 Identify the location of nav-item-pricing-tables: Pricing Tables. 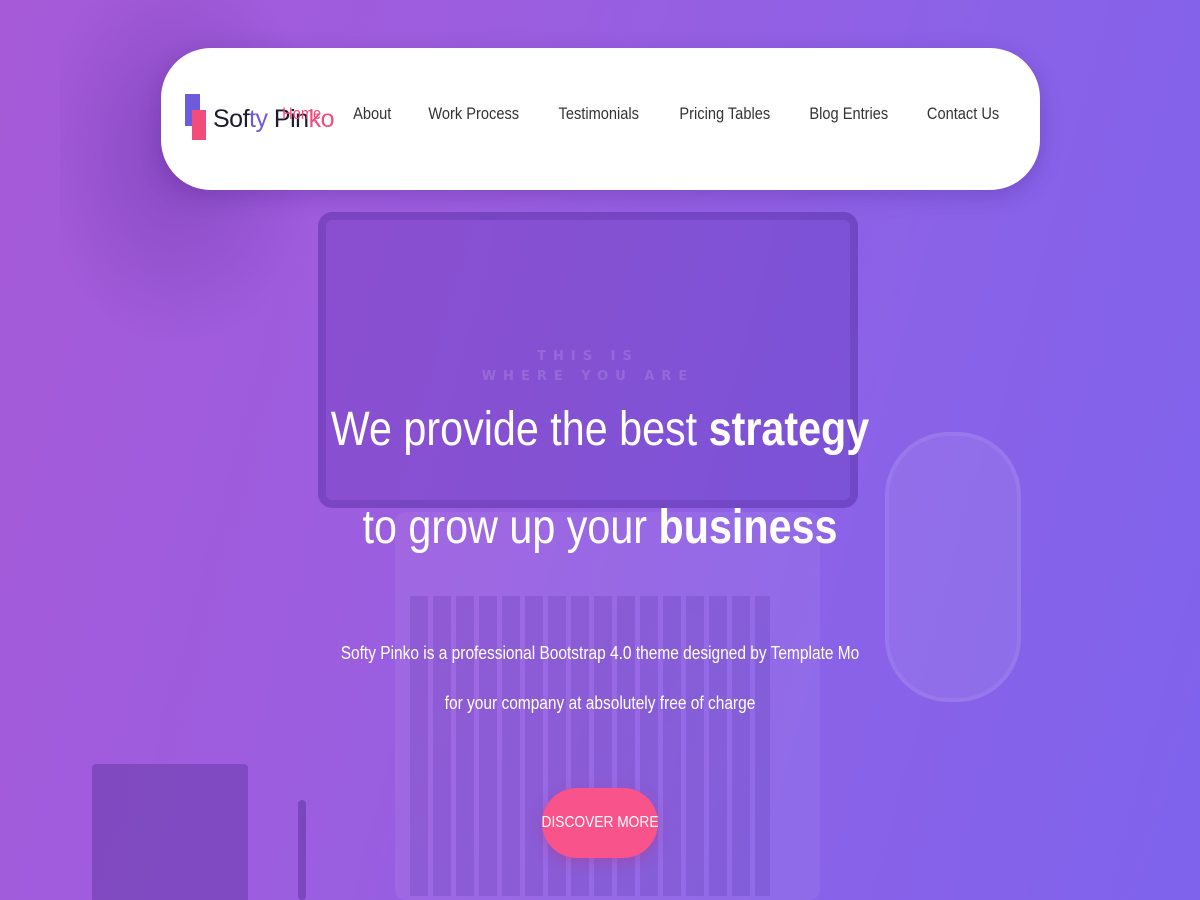
(724, 114).